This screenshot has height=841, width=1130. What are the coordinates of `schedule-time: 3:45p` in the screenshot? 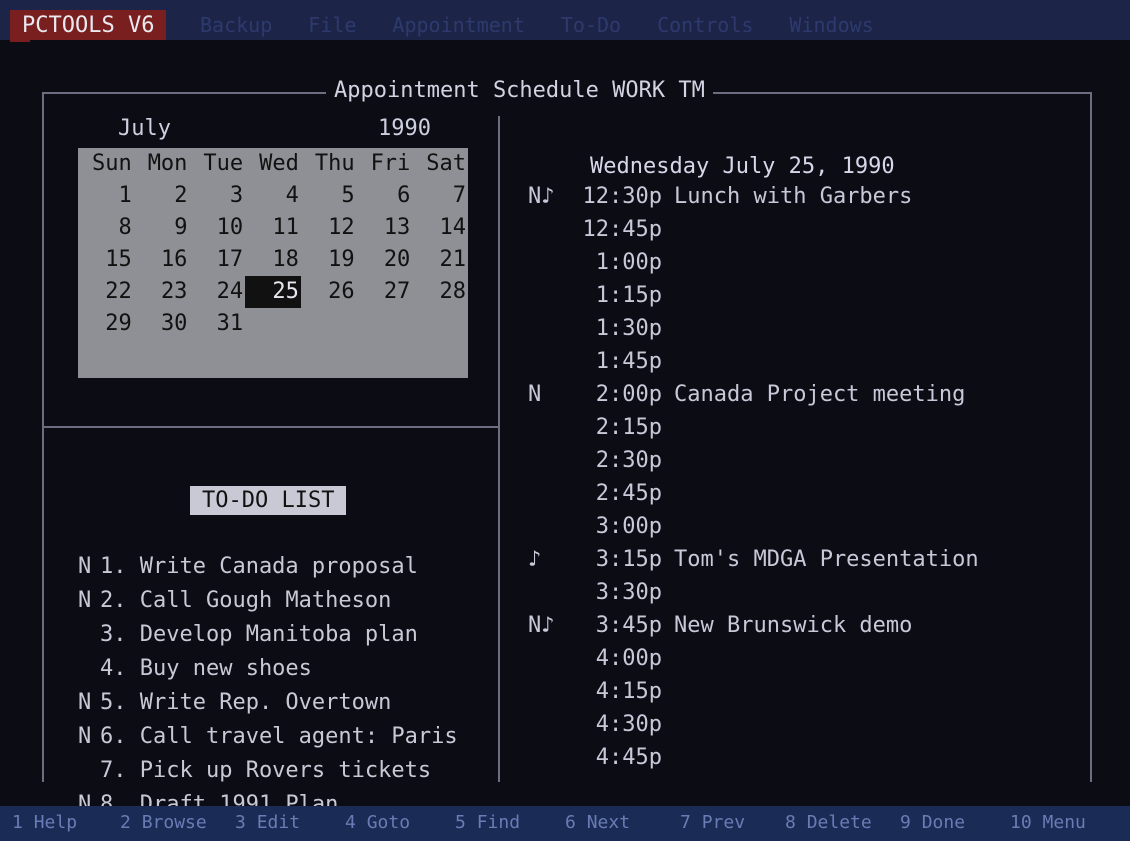 It's located at (628, 625).